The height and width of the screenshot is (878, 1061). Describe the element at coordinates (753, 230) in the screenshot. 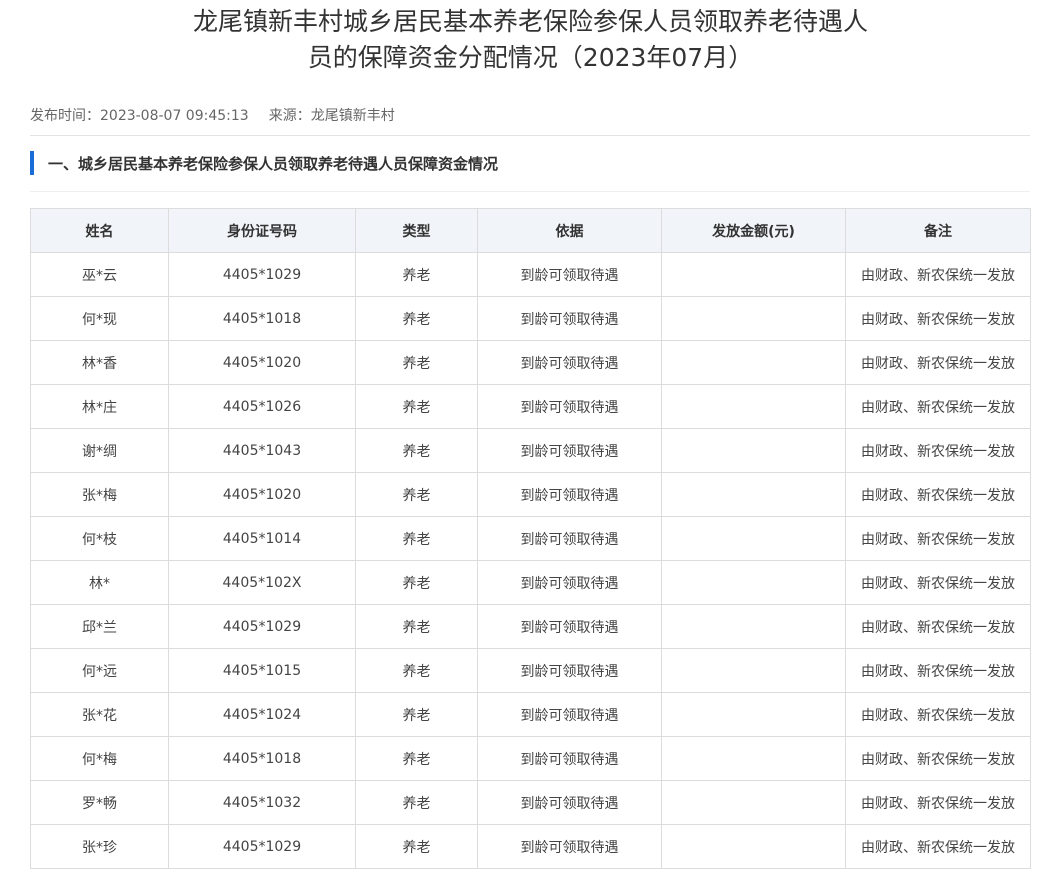

I see `col-header-amount: 发放金额(元)` at that location.